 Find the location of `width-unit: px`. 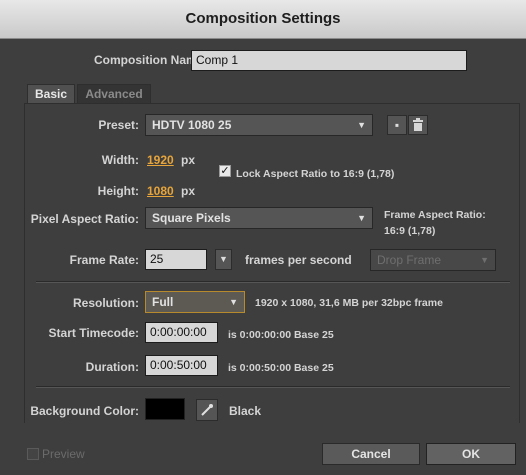

width-unit: px is located at coordinates (188, 160).